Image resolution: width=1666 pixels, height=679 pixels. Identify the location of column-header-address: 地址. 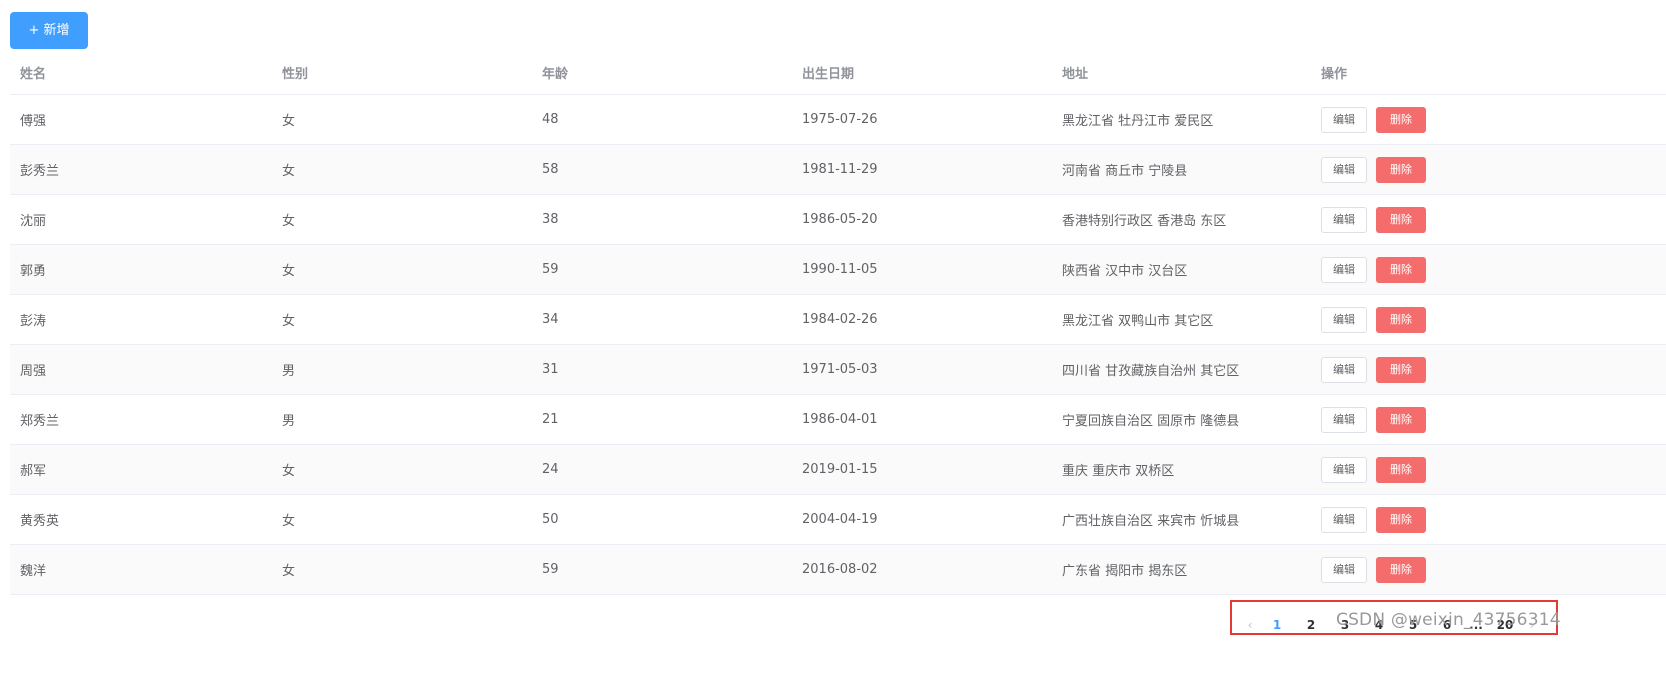
(1075, 74).